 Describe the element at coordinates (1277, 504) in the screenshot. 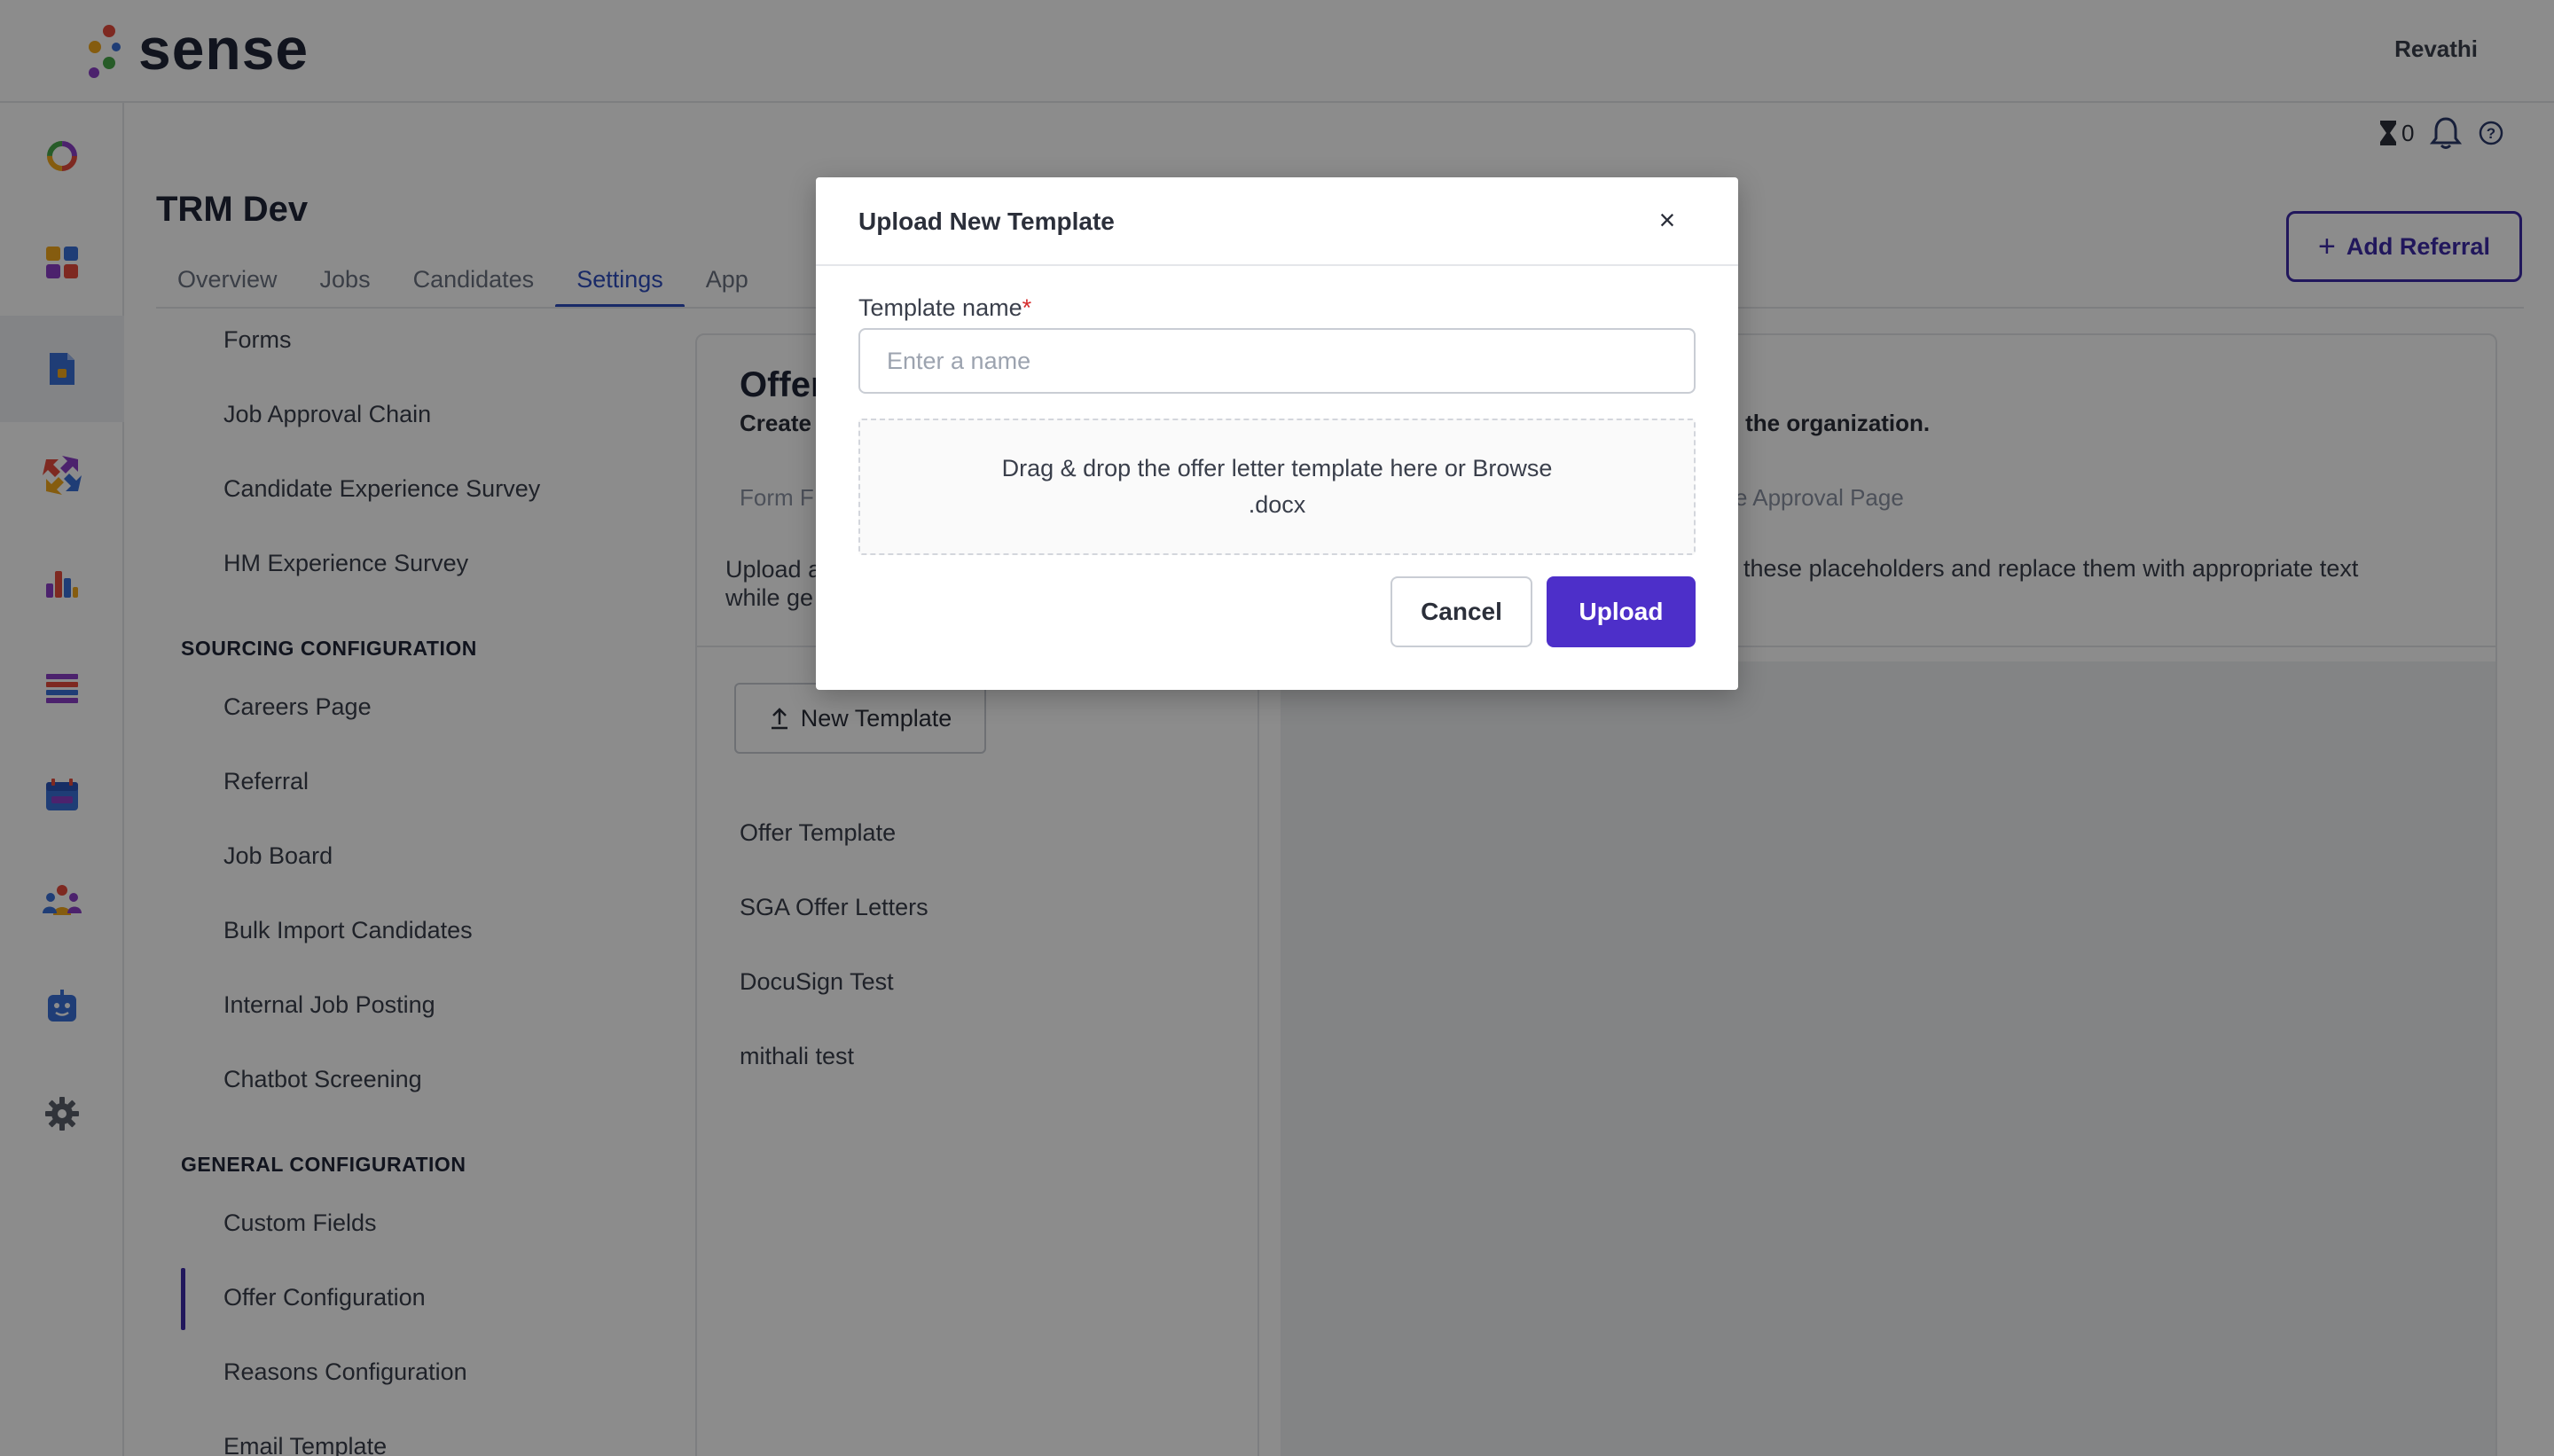

I see `dropzone-file-type: .docx` at that location.